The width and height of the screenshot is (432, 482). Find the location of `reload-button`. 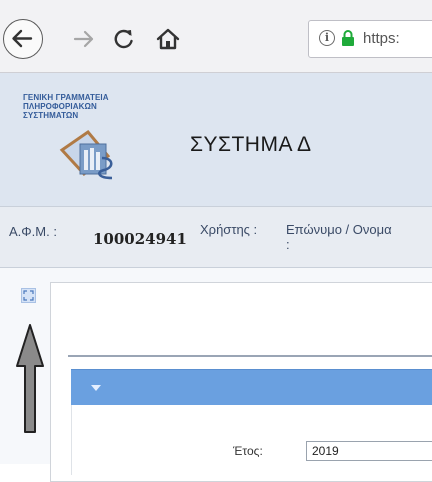

reload-button is located at coordinates (124, 39).